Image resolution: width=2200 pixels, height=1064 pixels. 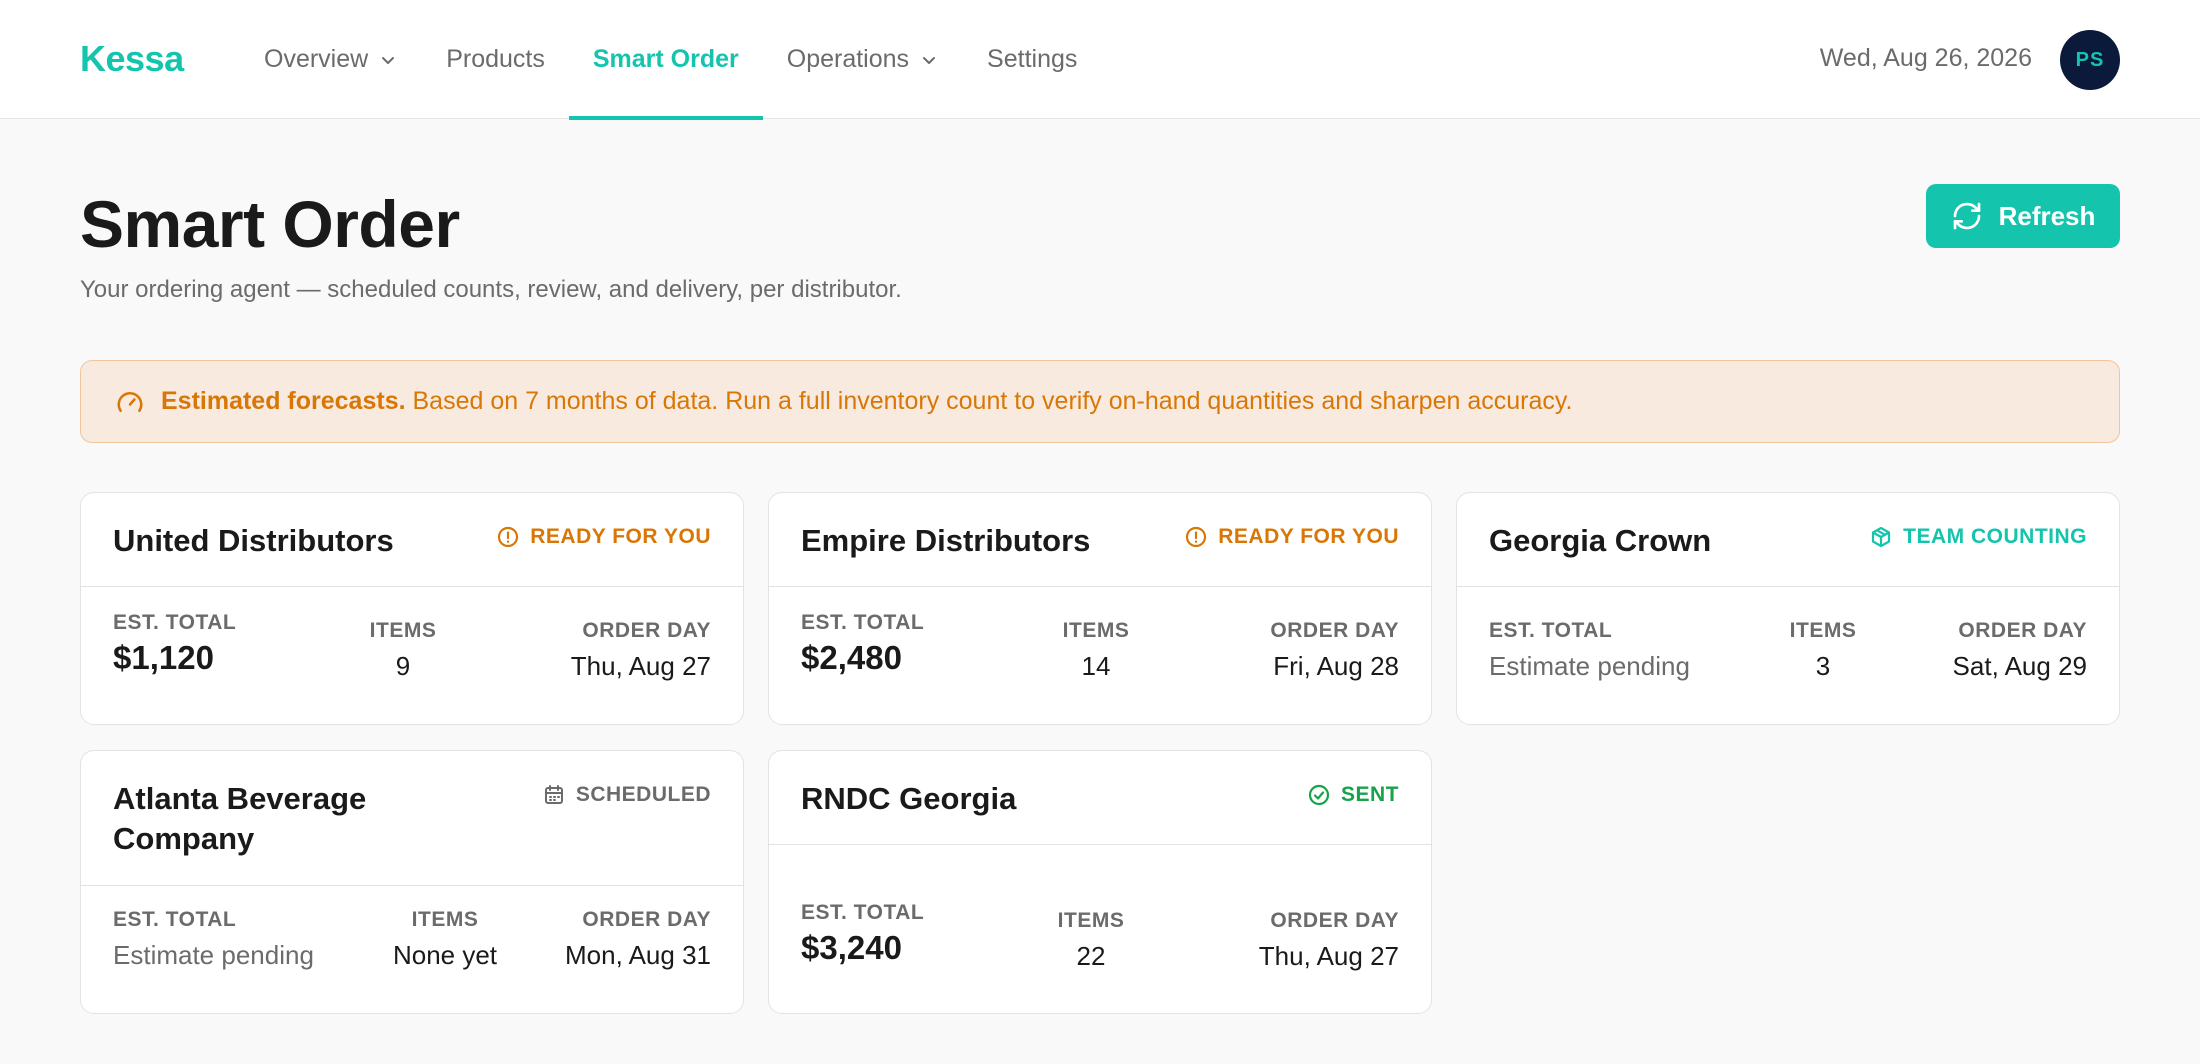 I want to click on page-title: Smart Order, so click(x=270, y=224).